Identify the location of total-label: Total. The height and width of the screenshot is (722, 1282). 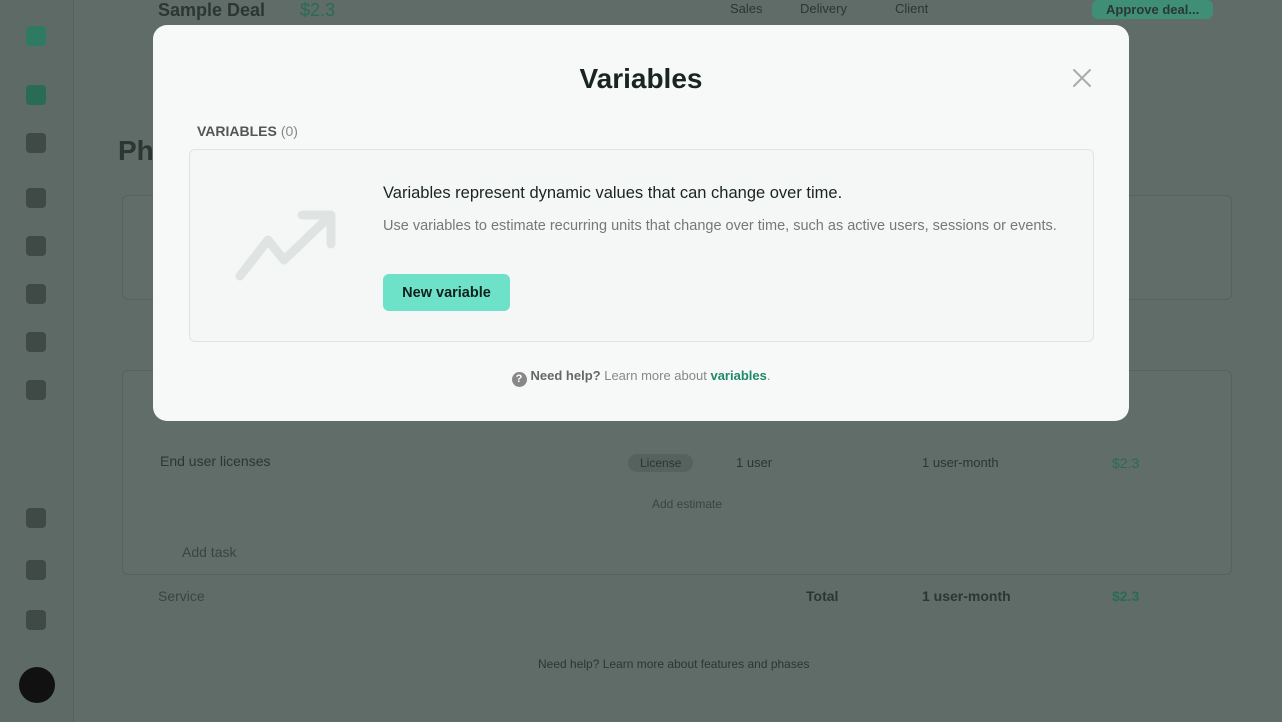
(822, 596).